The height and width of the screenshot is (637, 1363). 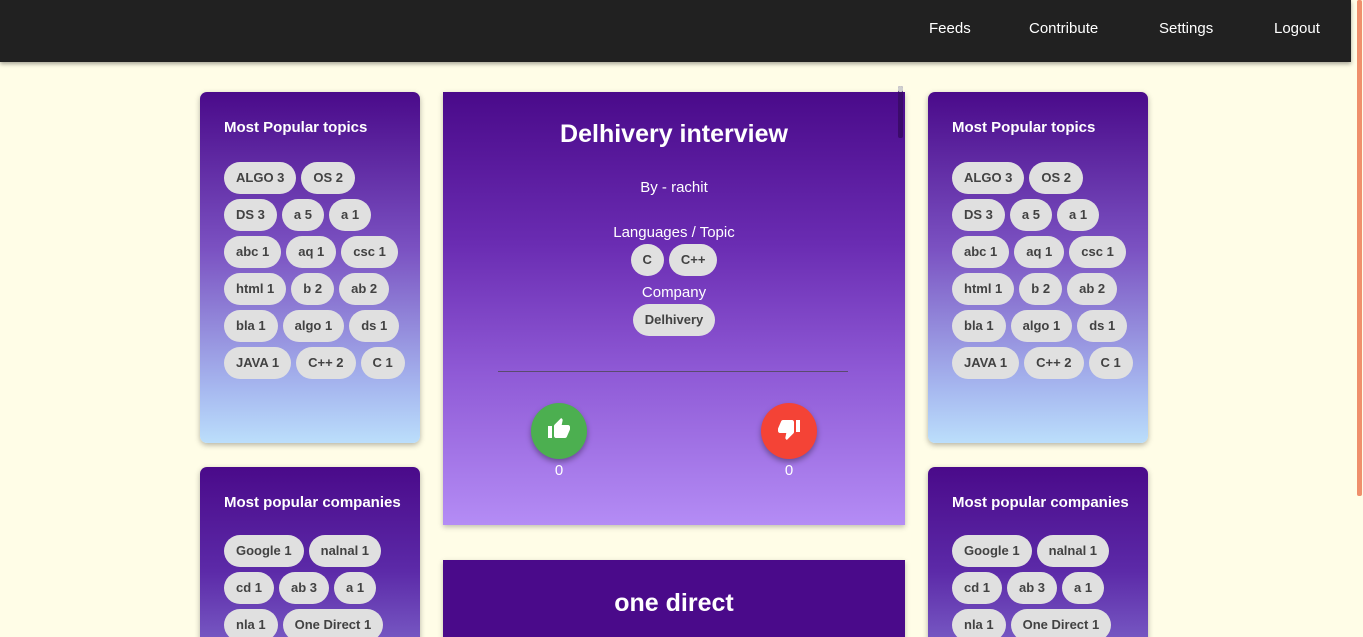 What do you see at coordinates (674, 134) in the screenshot?
I see `post-title: Delhivery interview` at bounding box center [674, 134].